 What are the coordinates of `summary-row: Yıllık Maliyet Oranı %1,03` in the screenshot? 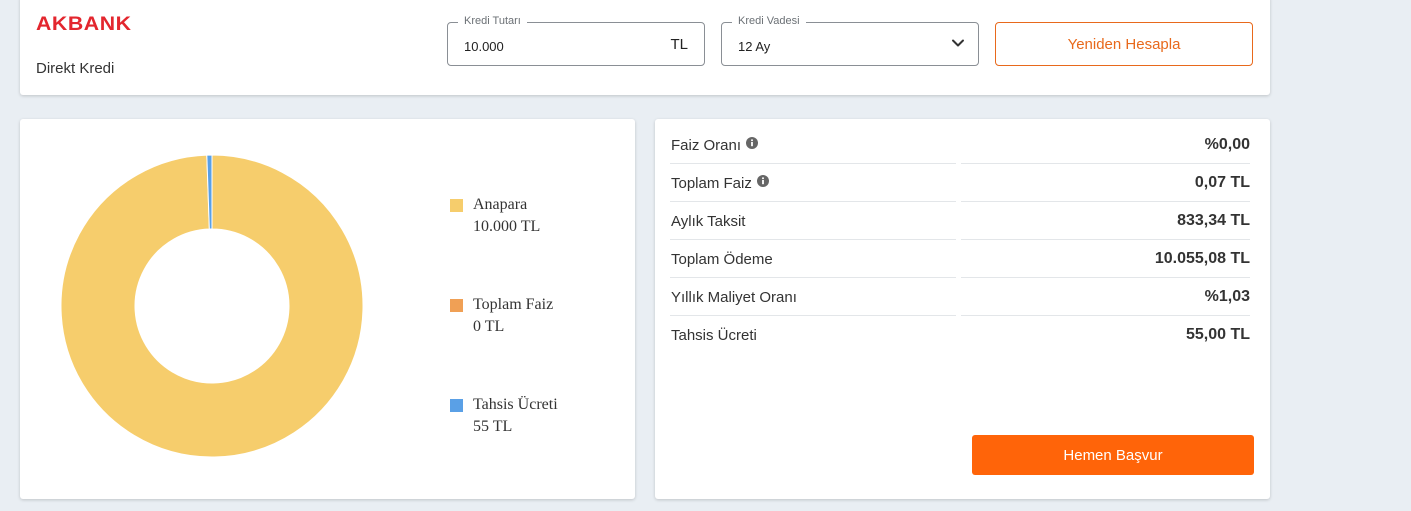 It's located at (960, 297).